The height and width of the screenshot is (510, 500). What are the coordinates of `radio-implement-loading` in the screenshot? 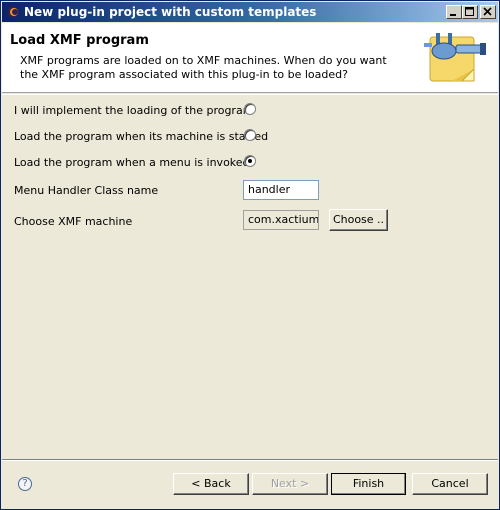 It's located at (250, 109).